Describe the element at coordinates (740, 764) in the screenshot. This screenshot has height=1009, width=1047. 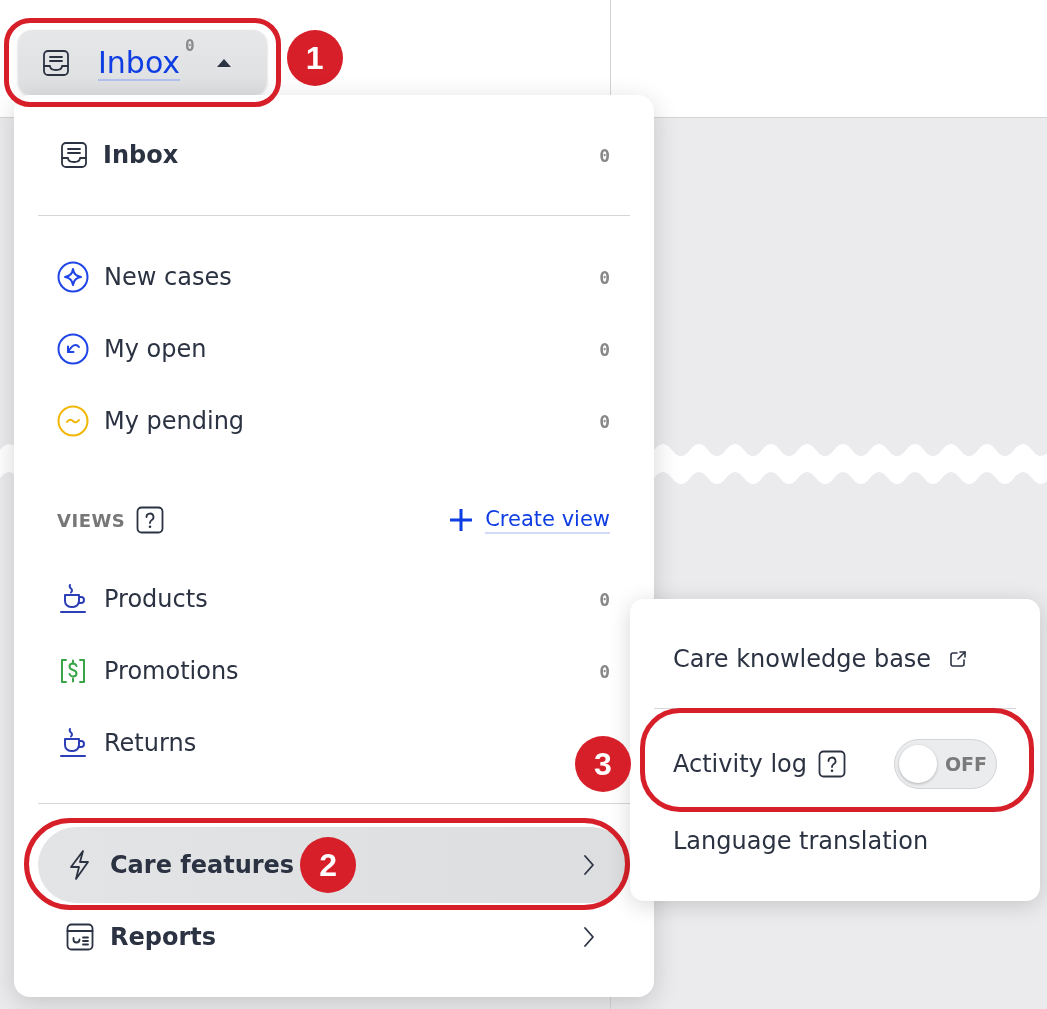
I see `setting-label: Activity log` at that location.